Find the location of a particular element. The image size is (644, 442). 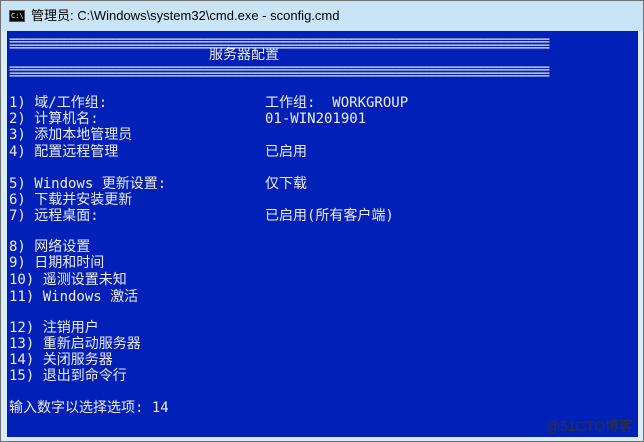

menu-value-remote-desktop: 已启用(所有客户端) is located at coordinates (329, 216).